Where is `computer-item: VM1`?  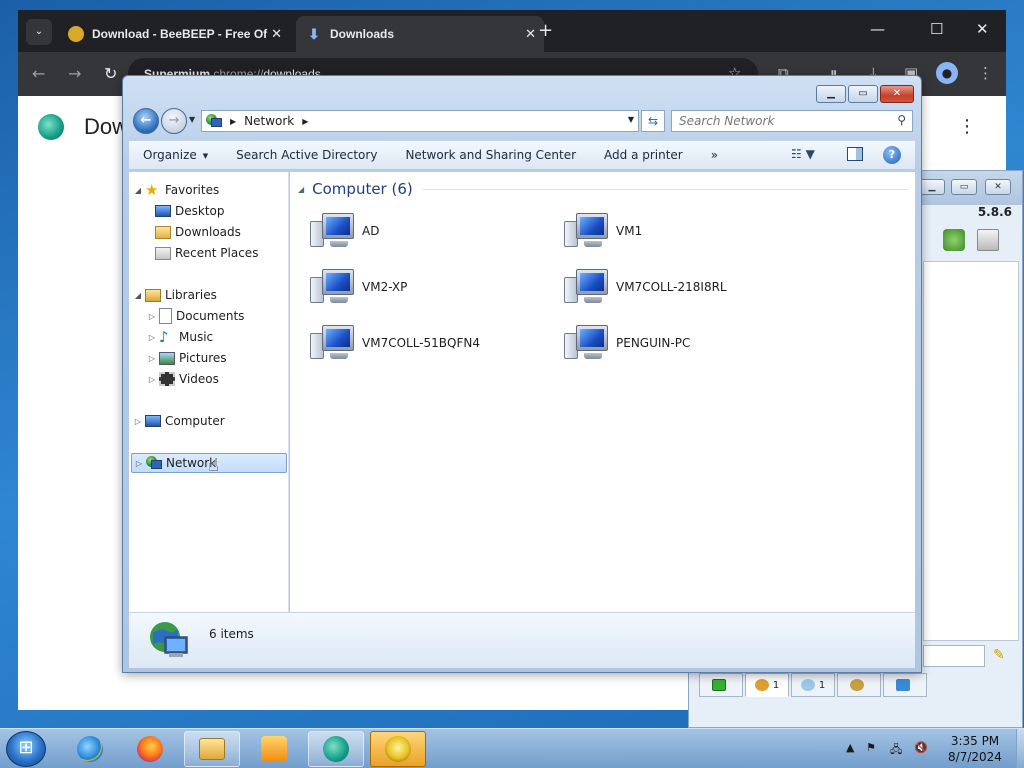
computer-item: VM1 is located at coordinates (682, 231).